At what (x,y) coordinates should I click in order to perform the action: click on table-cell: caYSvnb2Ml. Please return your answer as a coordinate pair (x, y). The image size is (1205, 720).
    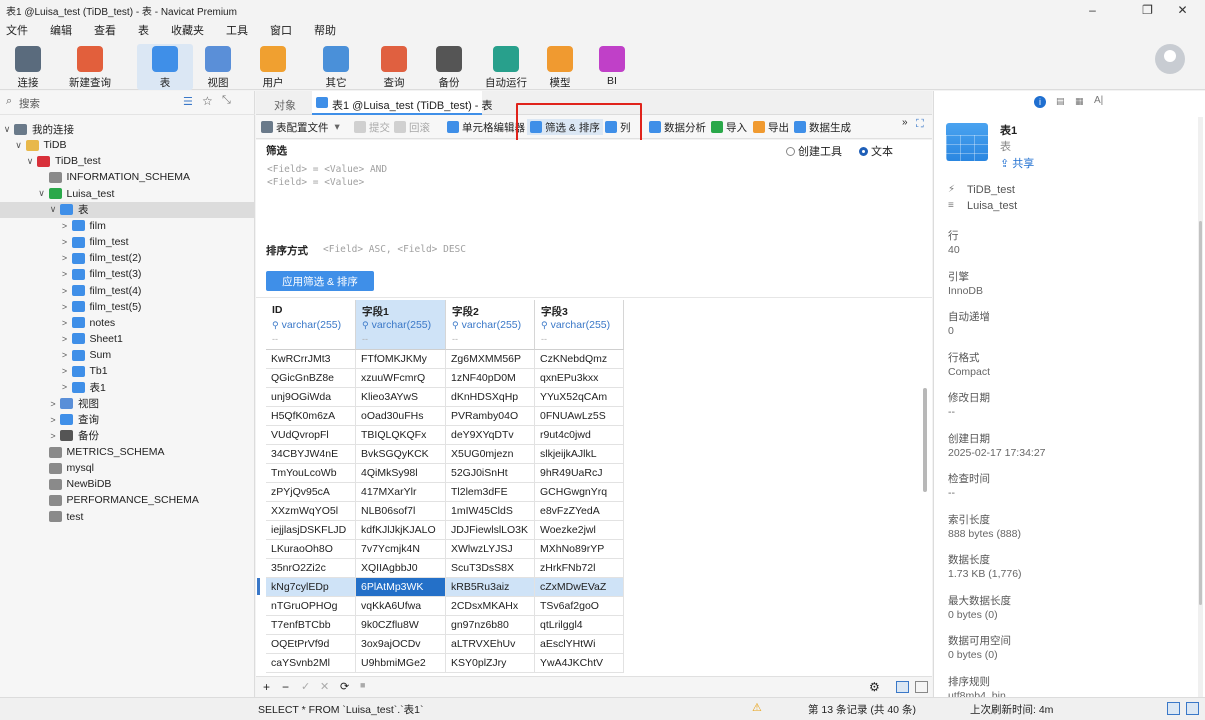
    Looking at the image, I should click on (311, 663).